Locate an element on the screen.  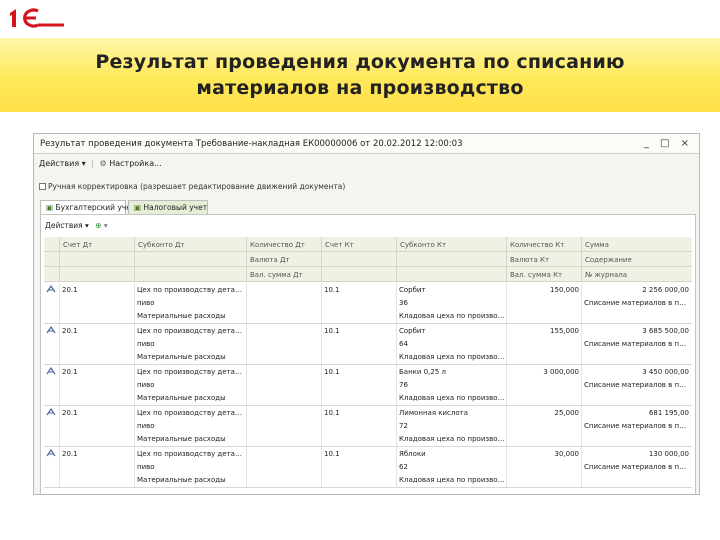
subconto-kt-cell: 76 is located at coordinates (452, 384).